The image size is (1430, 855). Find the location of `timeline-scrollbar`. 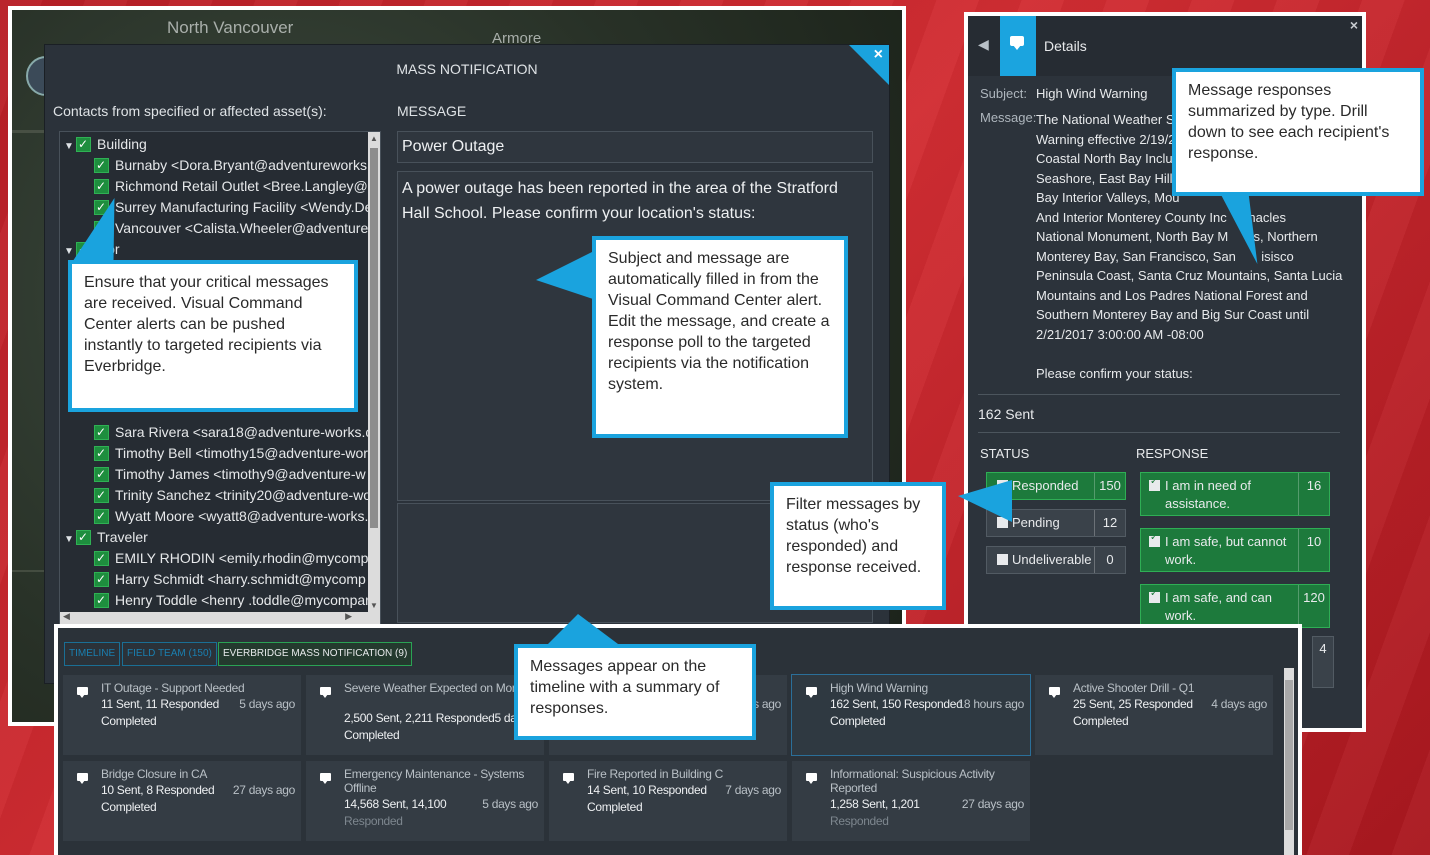

timeline-scrollbar is located at coordinates (1289, 761).